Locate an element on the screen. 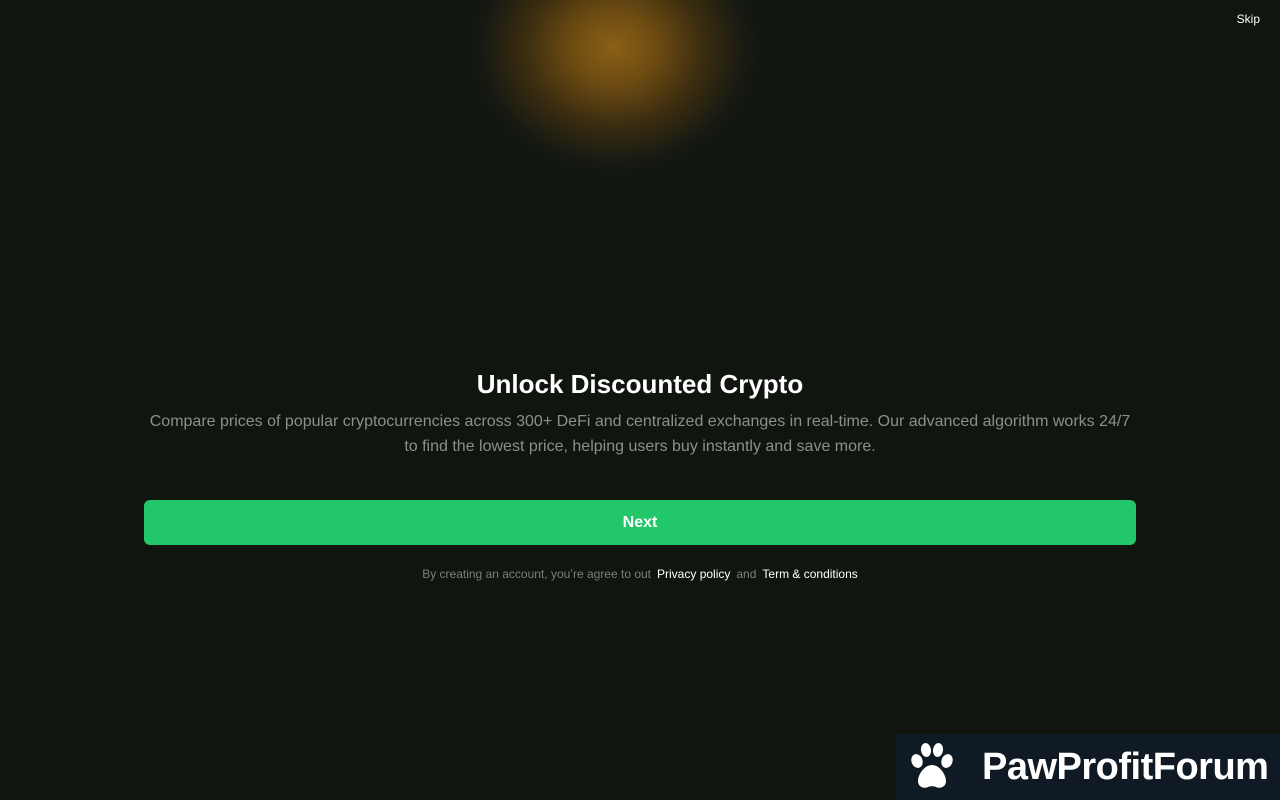 Image resolution: width=1280 pixels, height=800 pixels. watermark-brand: PawProfitForum is located at coordinates (1125, 766).